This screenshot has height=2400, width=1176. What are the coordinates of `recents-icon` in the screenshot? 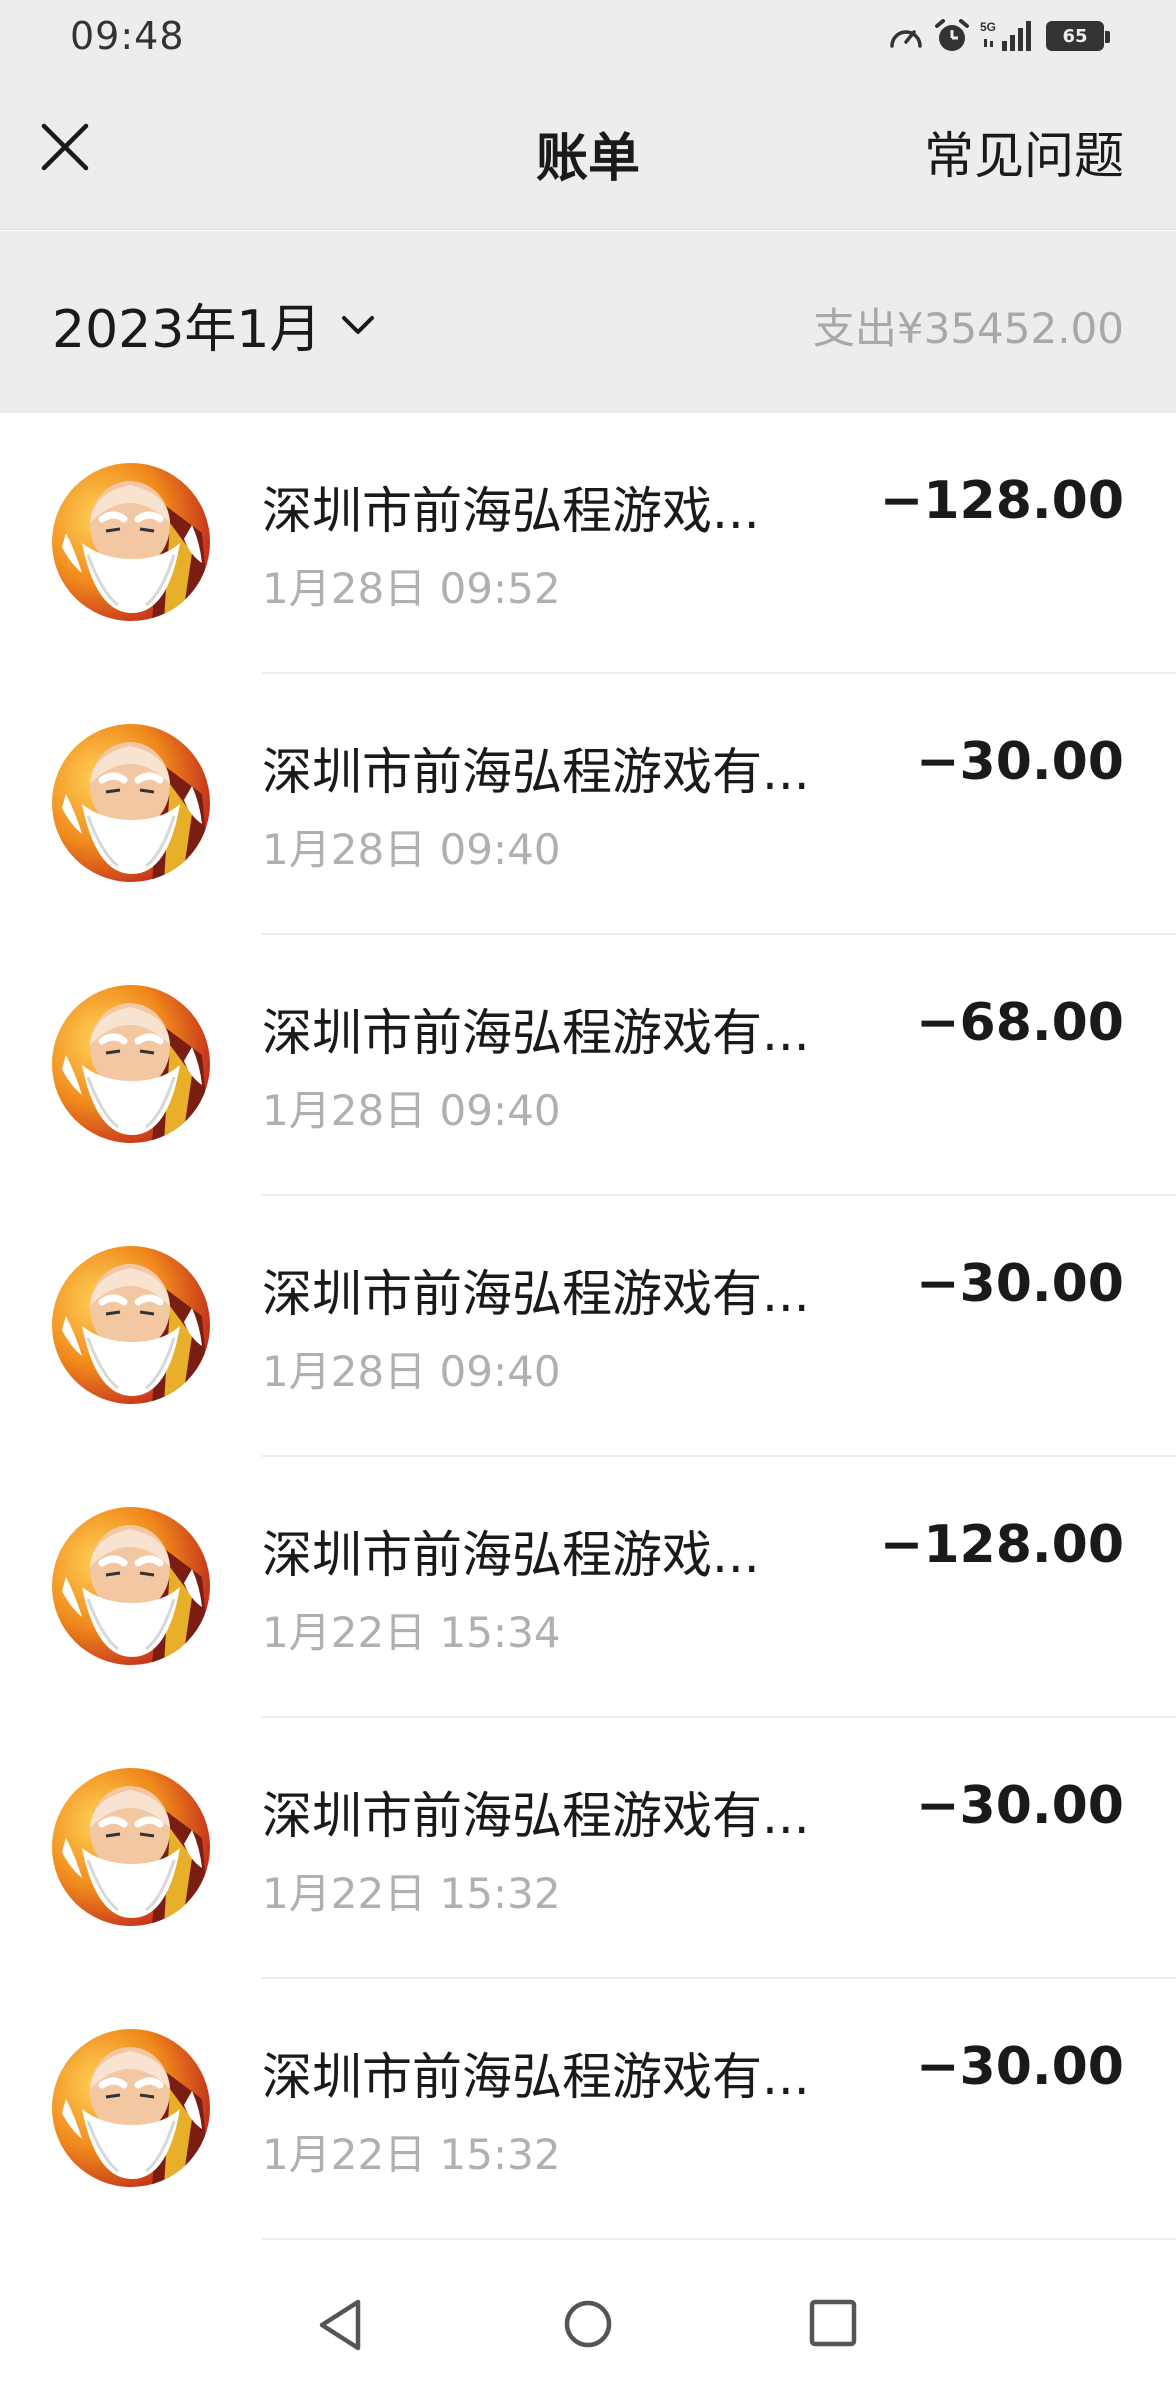 It's located at (833, 2323).